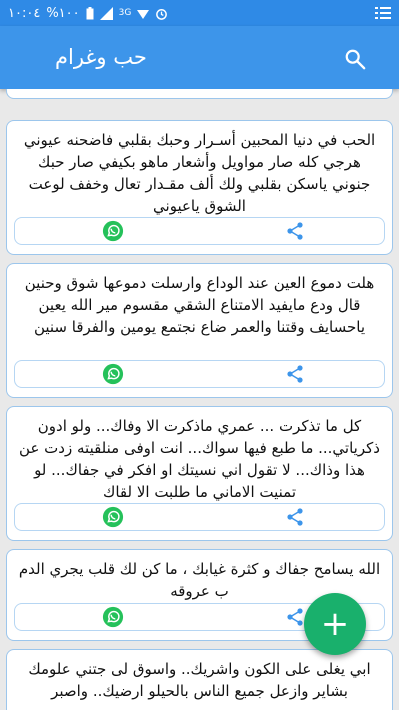  What do you see at coordinates (101, 57) in the screenshot?
I see `app-title: حب وغرام` at bounding box center [101, 57].